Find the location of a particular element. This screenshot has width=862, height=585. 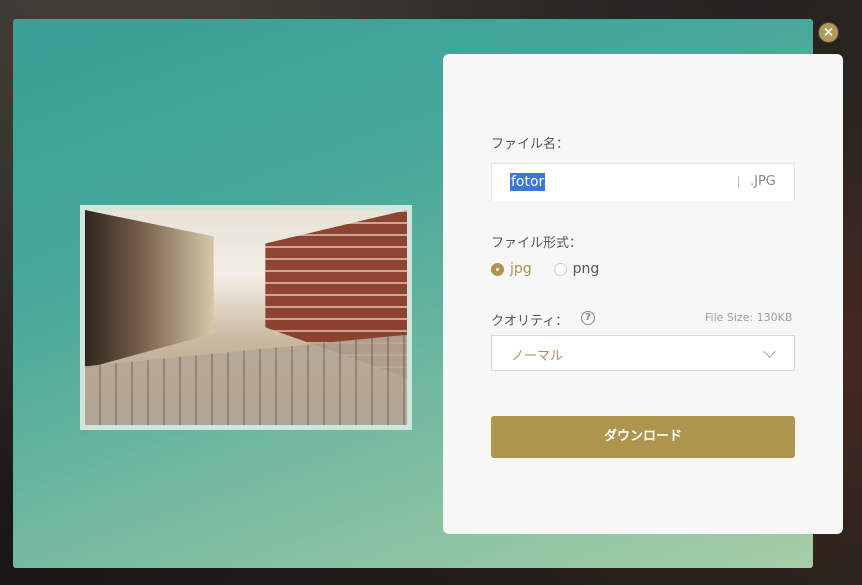

quality-label: クオリティ： is located at coordinates (530, 321).